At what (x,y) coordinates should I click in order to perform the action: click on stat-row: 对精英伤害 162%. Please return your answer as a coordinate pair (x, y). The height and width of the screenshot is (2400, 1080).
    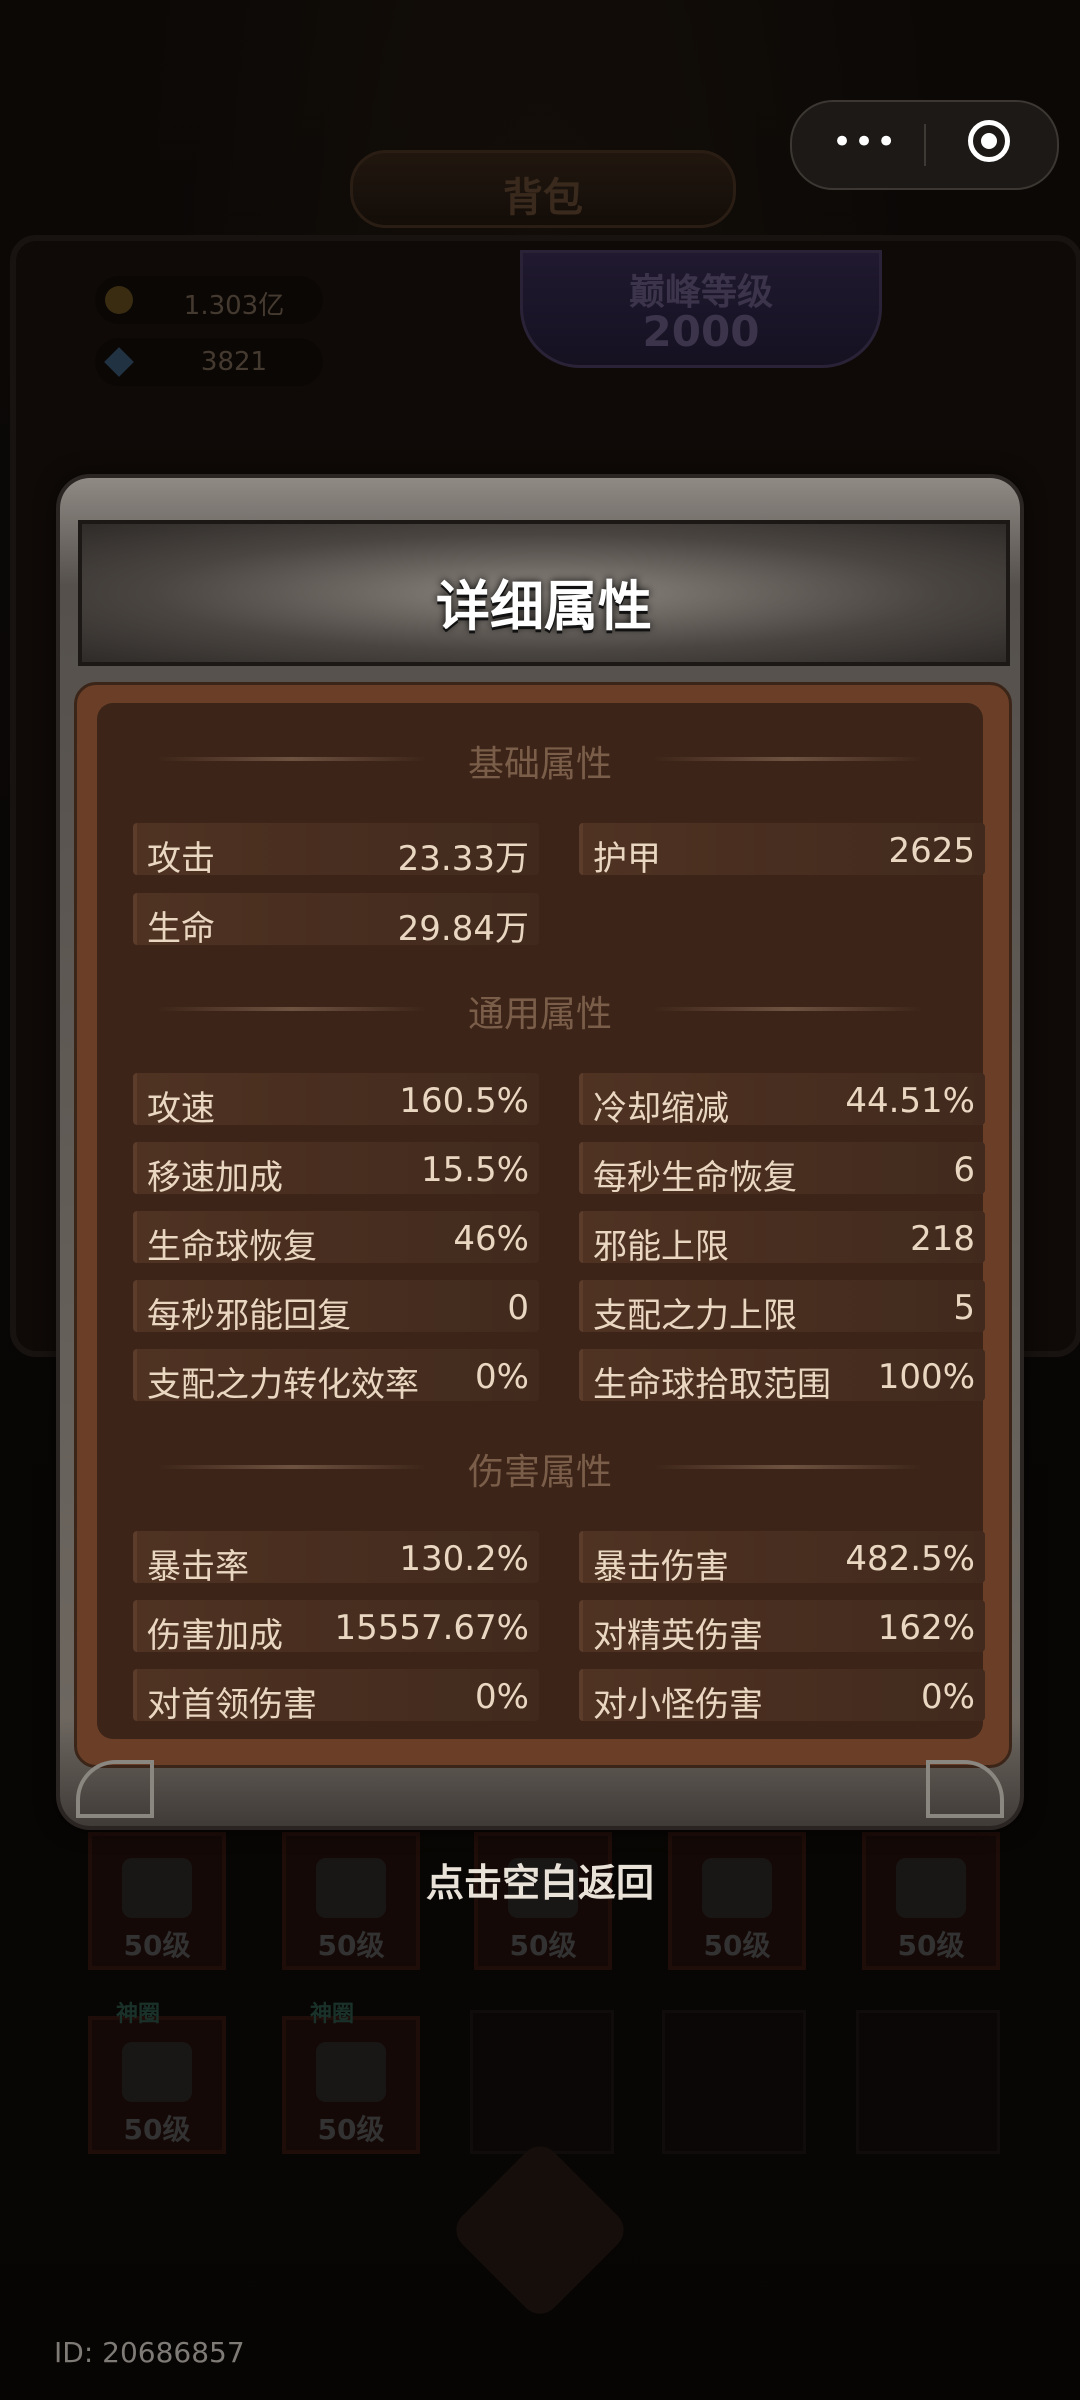
    Looking at the image, I should click on (782, 1628).